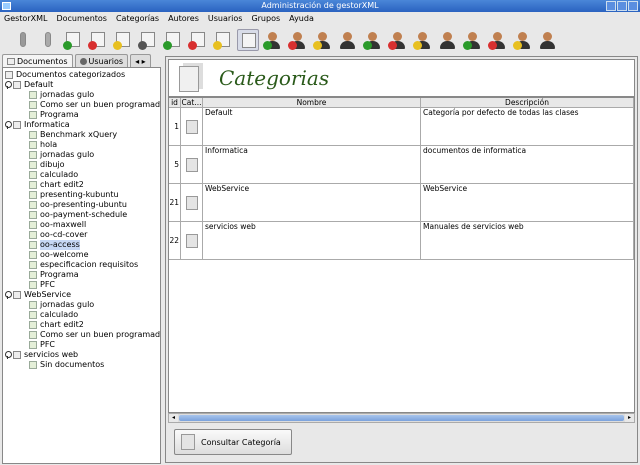 The height and width of the screenshot is (465, 640). What do you see at coordinates (273, 40) in the screenshot?
I see `add-author-button` at bounding box center [273, 40].